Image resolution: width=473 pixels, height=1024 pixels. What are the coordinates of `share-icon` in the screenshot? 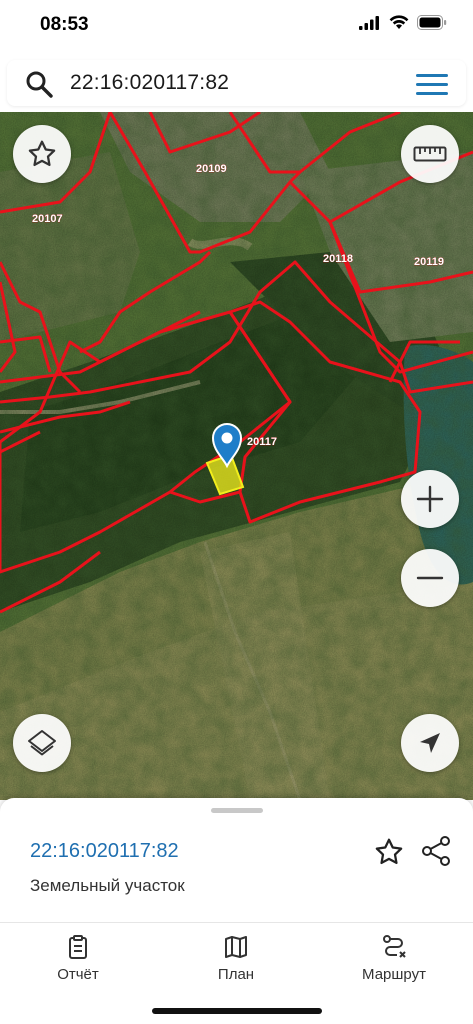 It's located at (436, 851).